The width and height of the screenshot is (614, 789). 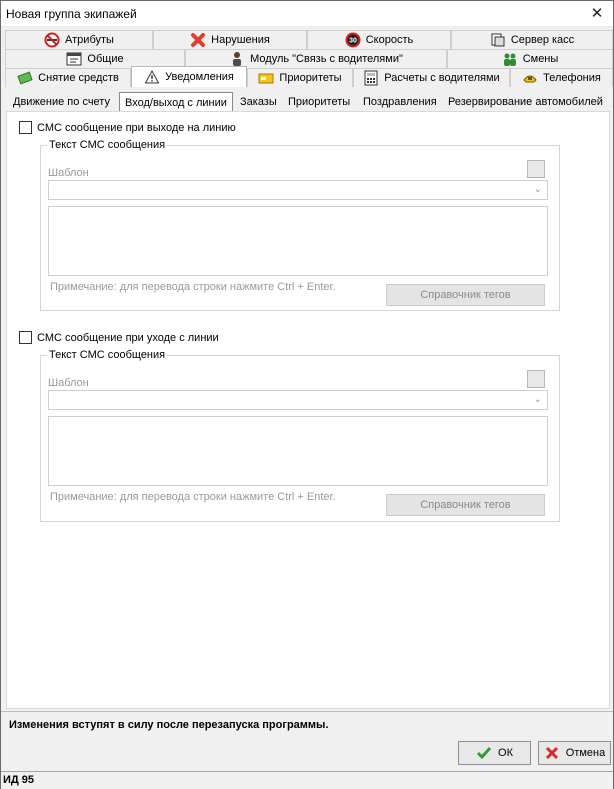 What do you see at coordinates (597, 14) in the screenshot?
I see `close-button: ✕` at bounding box center [597, 14].